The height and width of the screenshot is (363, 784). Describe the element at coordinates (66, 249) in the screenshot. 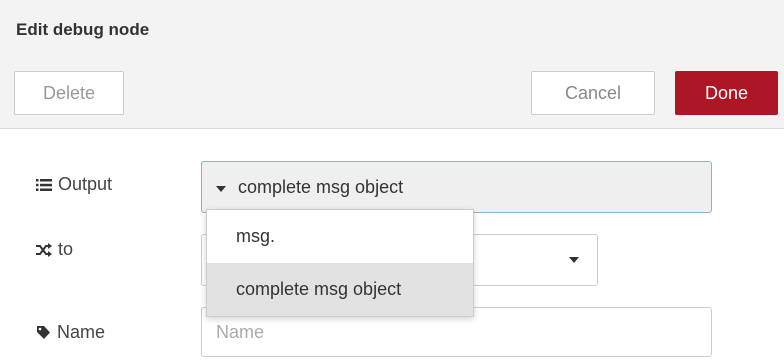

I see `to-label-text: to` at that location.